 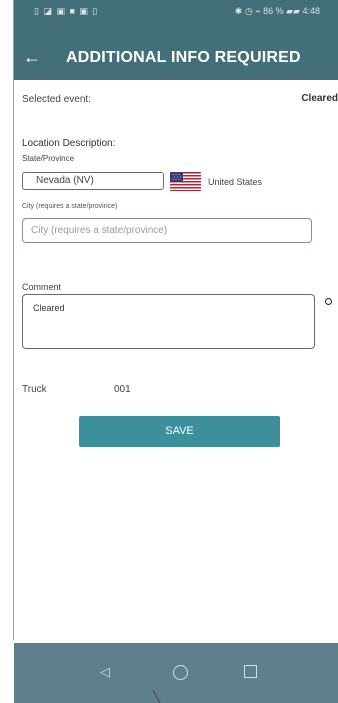 I want to click on truck-label: Truck, so click(x=34, y=389).